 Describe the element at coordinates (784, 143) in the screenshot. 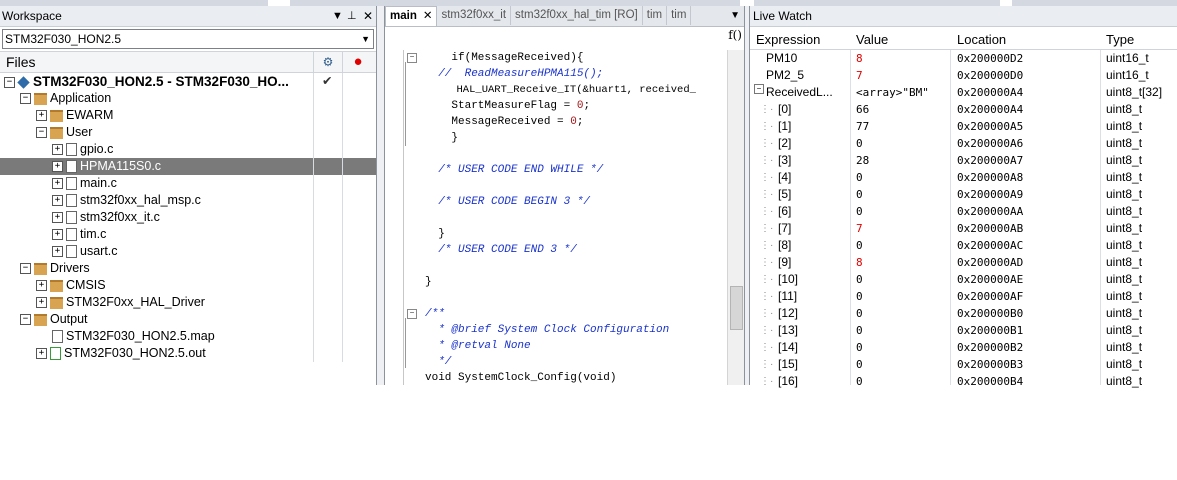

I see `watch-expression: [2]` at that location.